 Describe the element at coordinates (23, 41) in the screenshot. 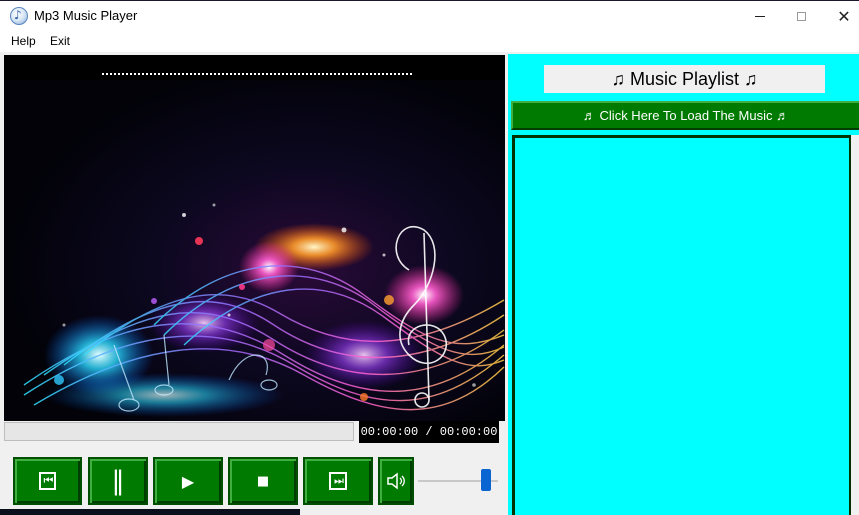

I see `menu-help: Help` at that location.